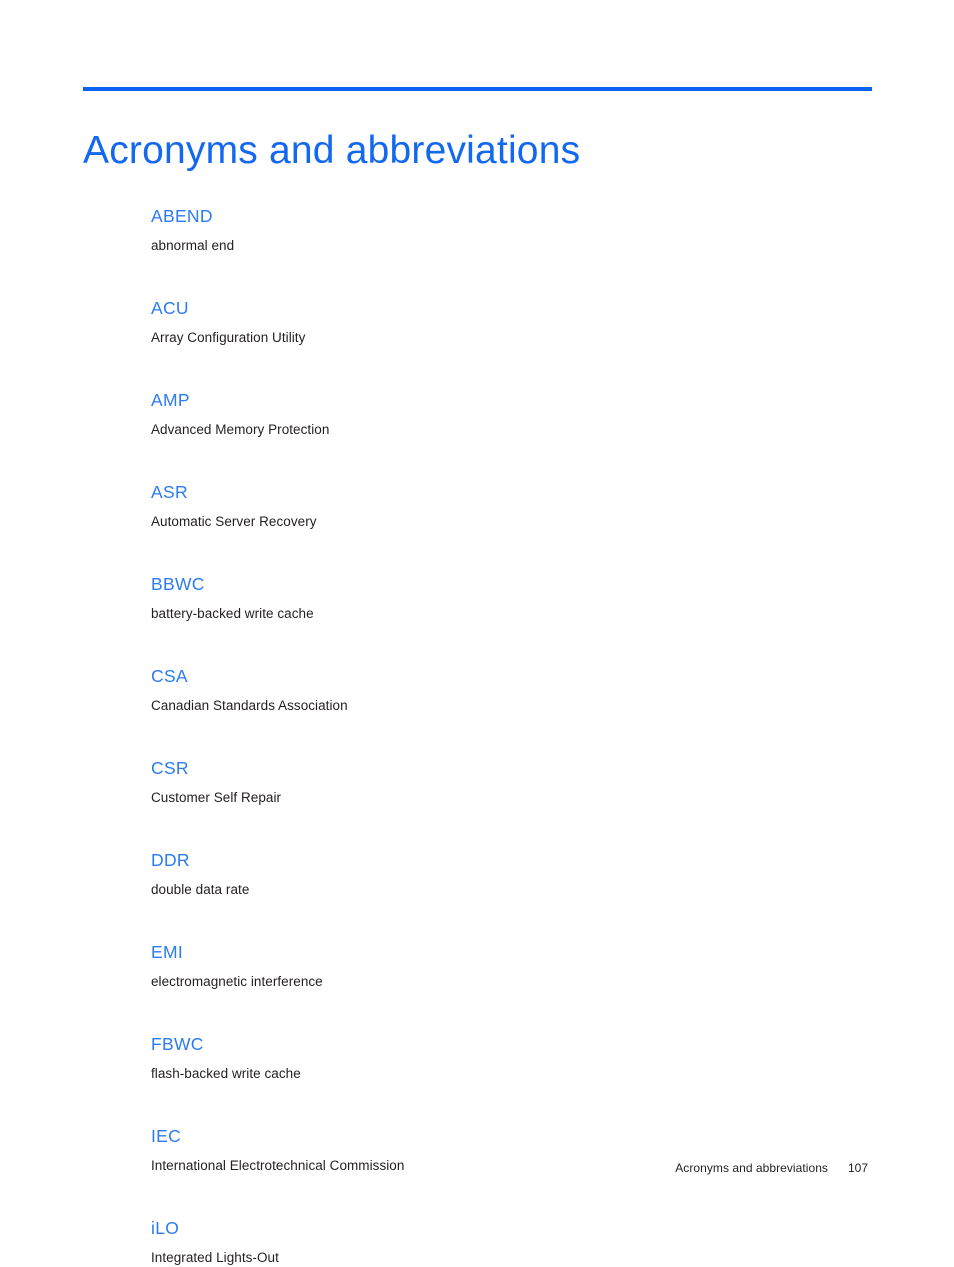  What do you see at coordinates (169, 492) in the screenshot?
I see `glossary-term: ASR` at bounding box center [169, 492].